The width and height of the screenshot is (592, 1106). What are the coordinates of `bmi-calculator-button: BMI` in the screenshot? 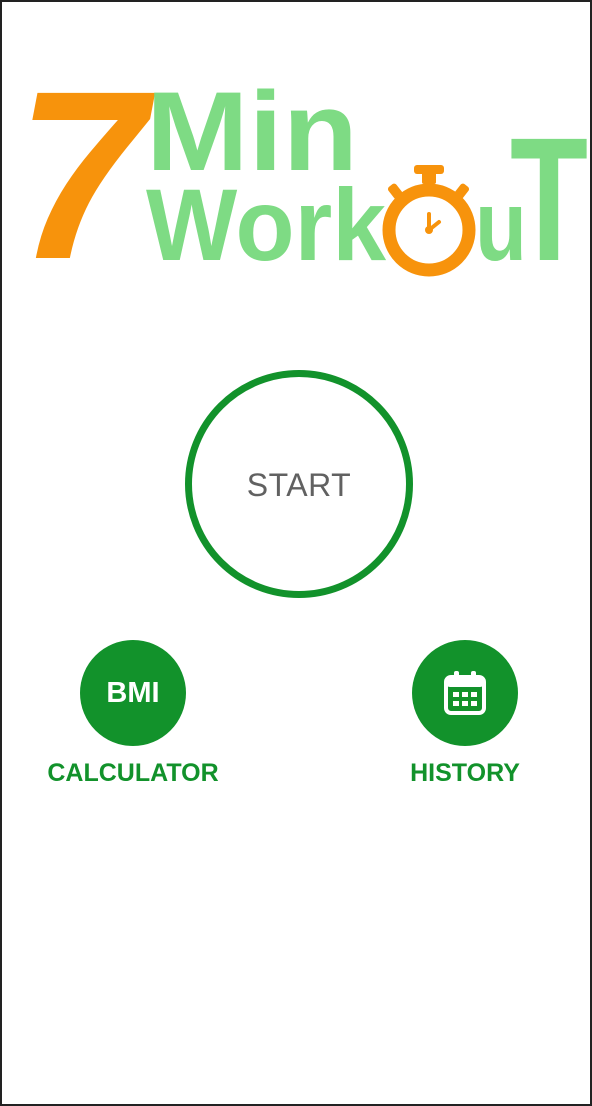 It's located at (133, 693).